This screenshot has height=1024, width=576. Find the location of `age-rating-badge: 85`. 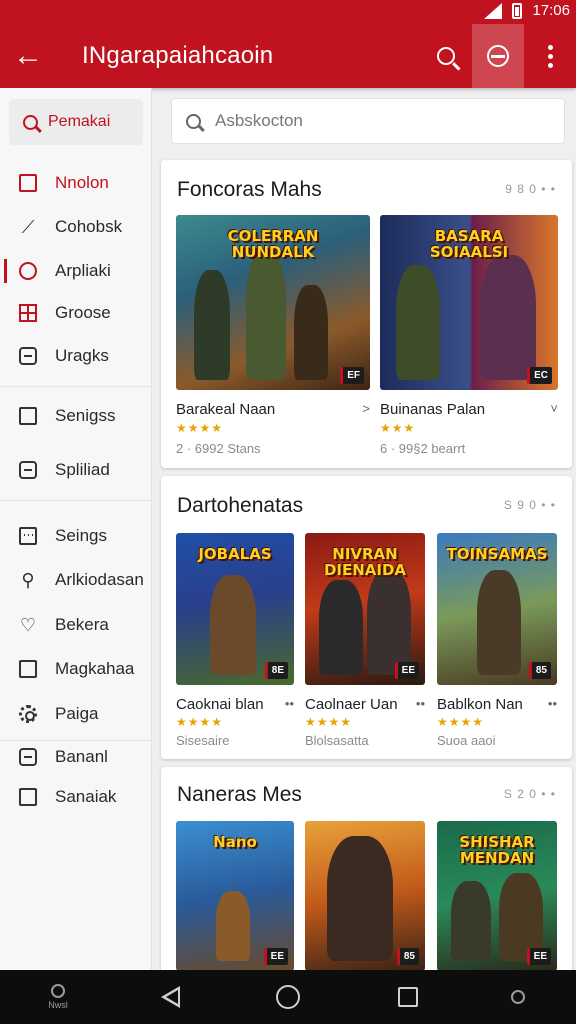

age-rating-badge: 85 is located at coordinates (407, 956).